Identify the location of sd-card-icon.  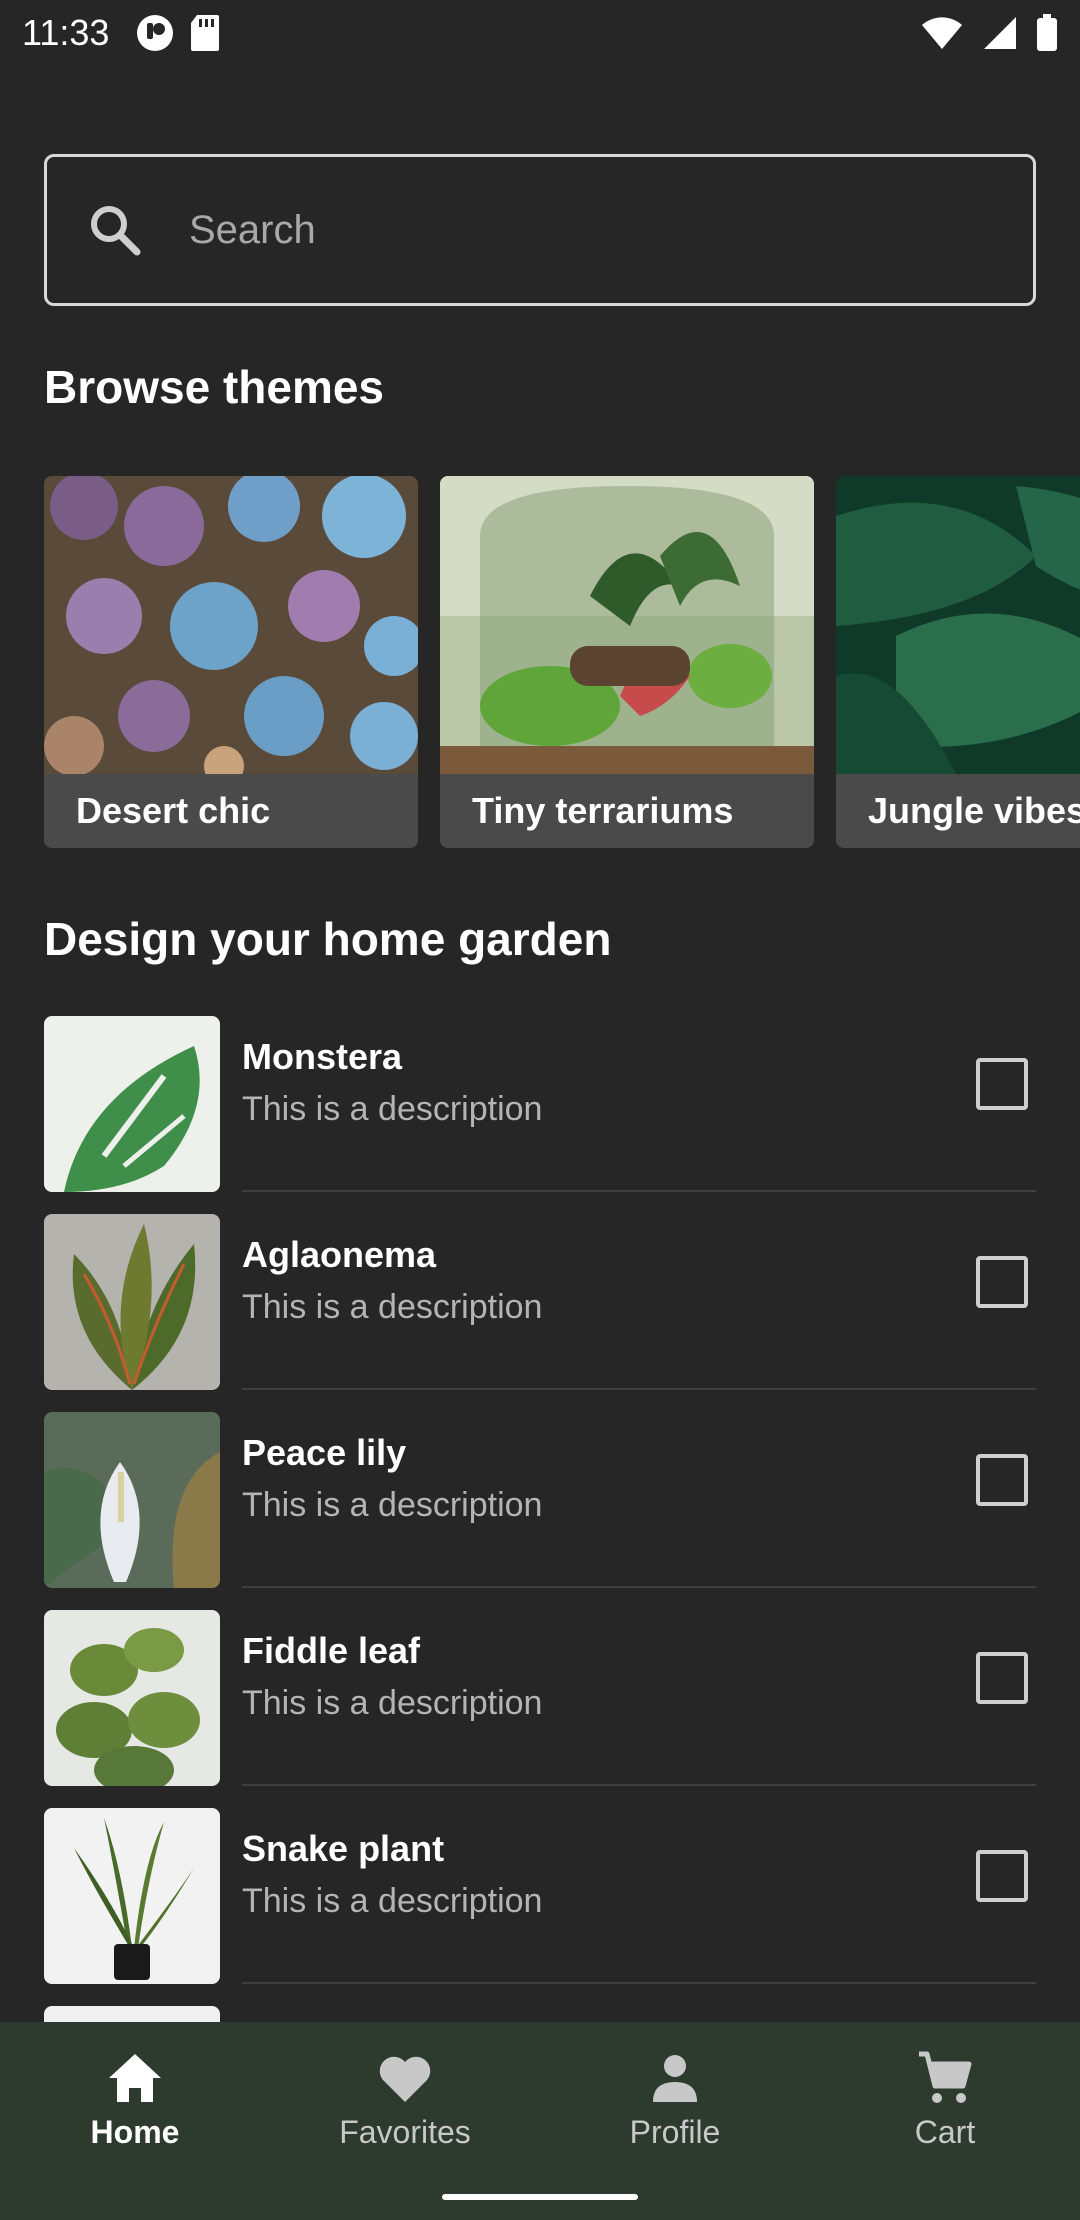
(205, 33).